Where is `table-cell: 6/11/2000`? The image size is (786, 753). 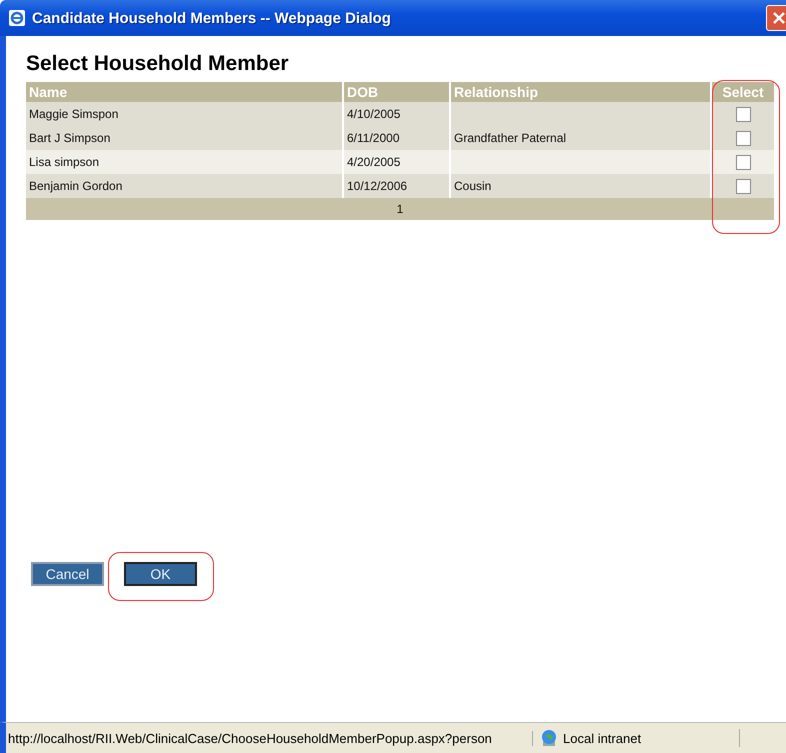 table-cell: 6/11/2000 is located at coordinates (396, 138).